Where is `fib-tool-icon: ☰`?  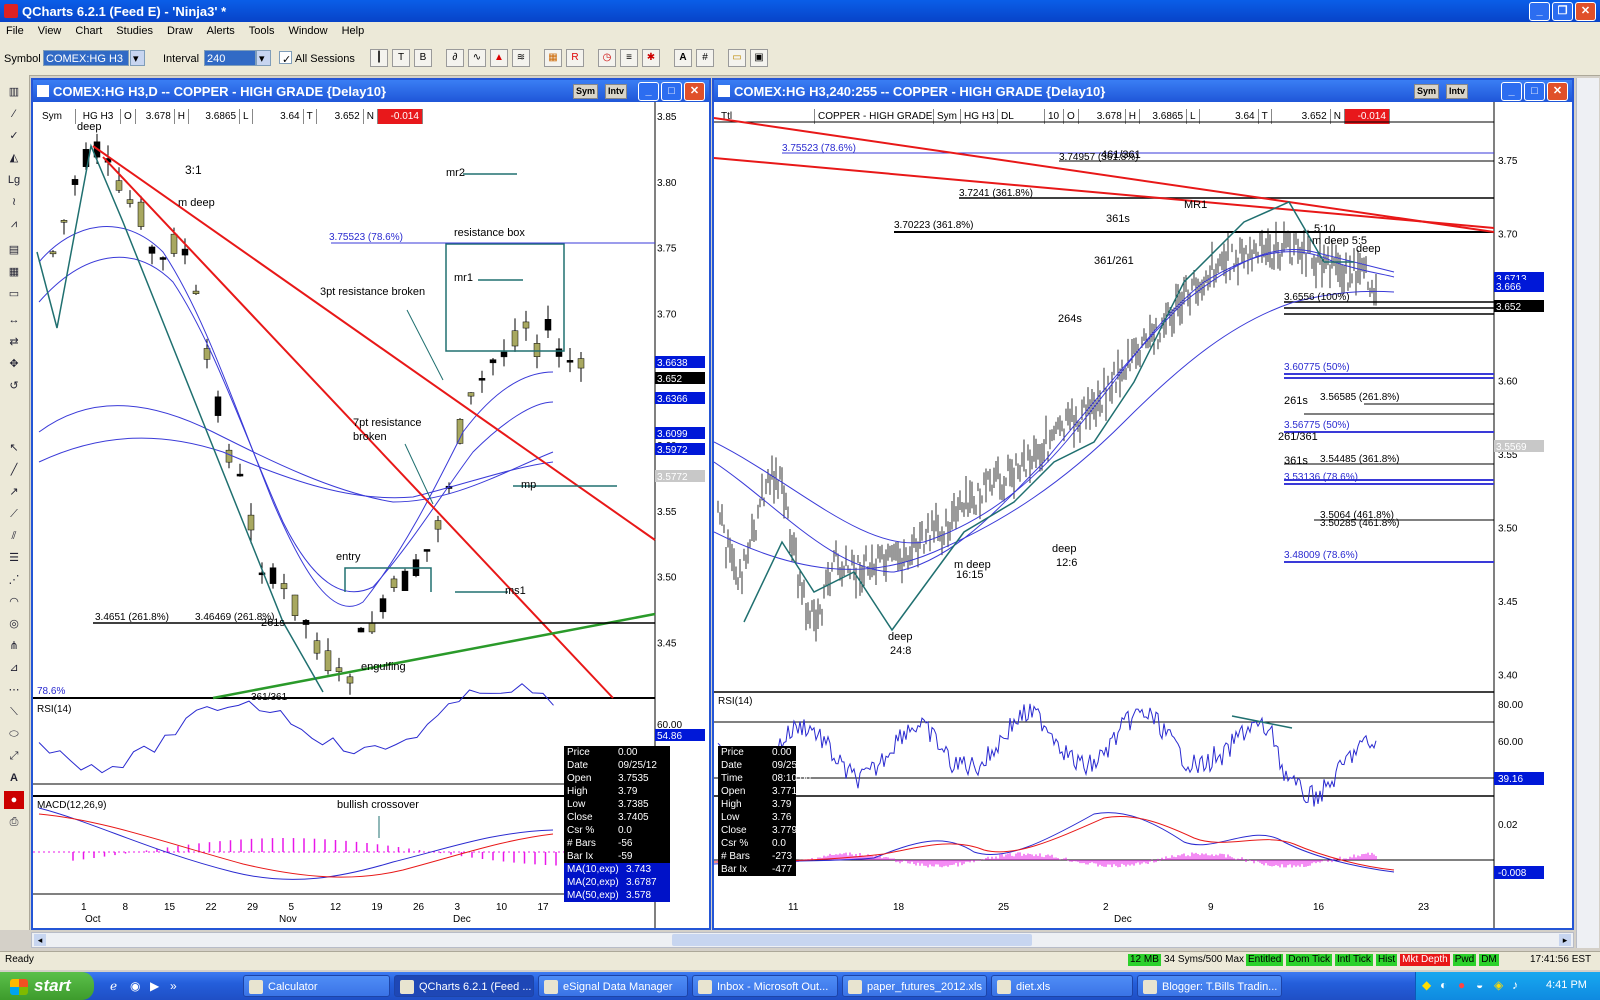 fib-tool-icon: ☰ is located at coordinates (14, 558).